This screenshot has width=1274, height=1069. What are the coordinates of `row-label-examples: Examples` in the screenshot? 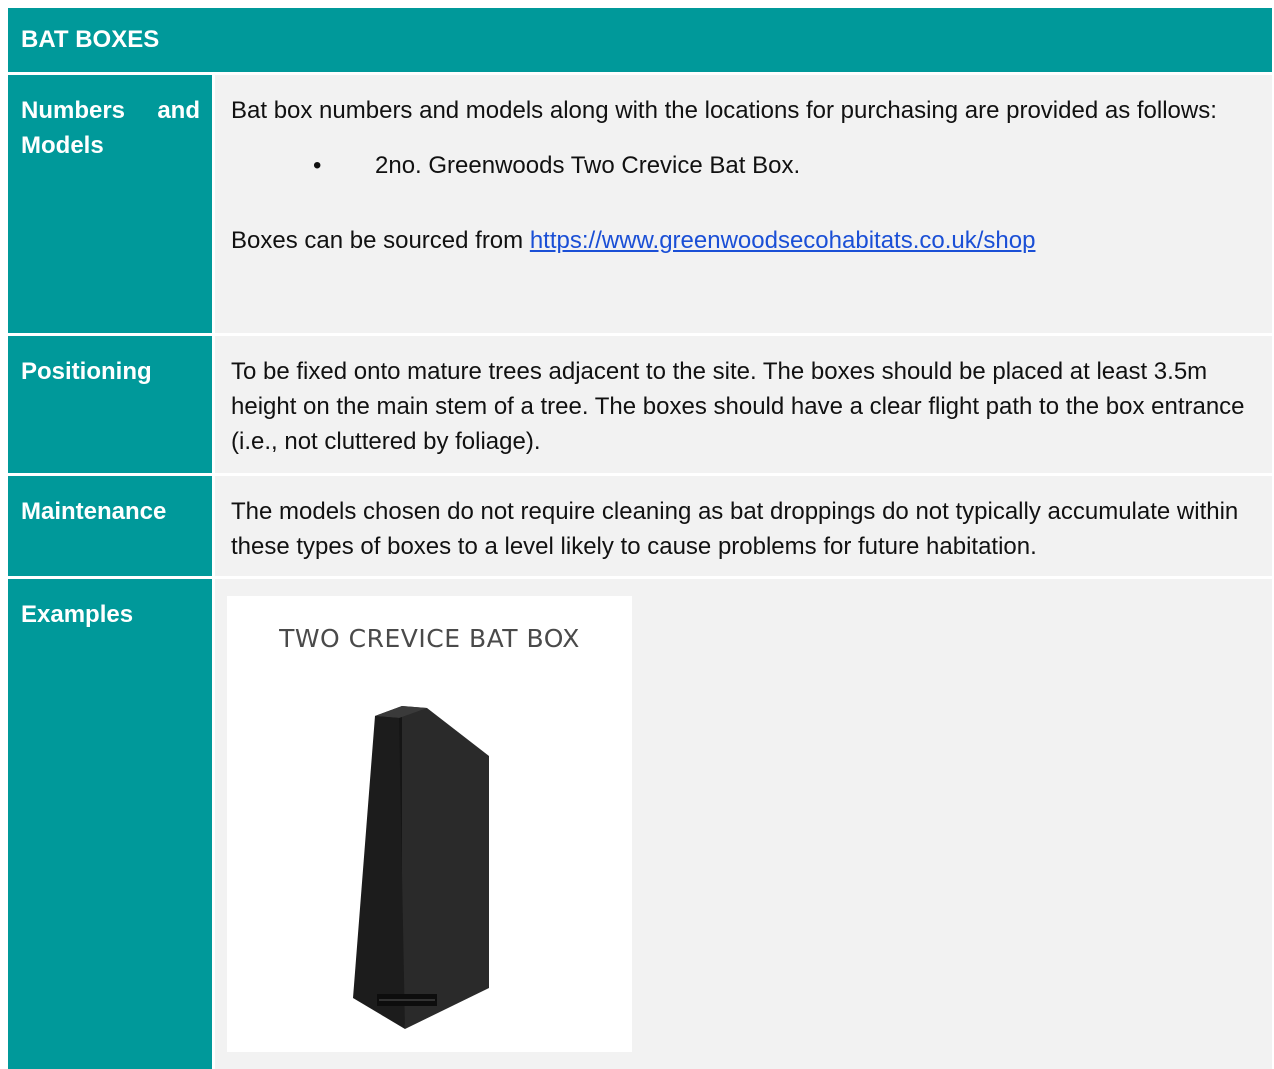 It's located at (110, 824).